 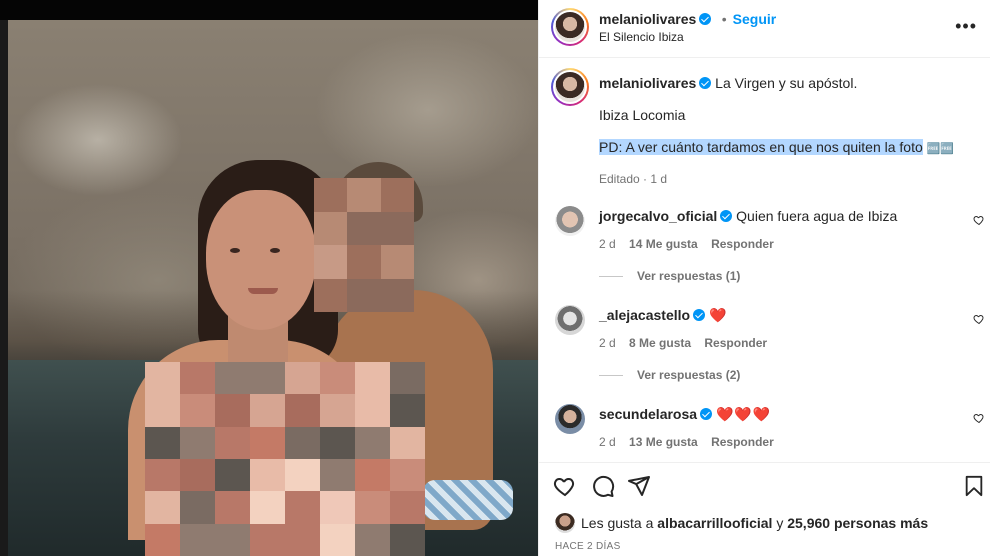 I want to click on view-replies-label: Ver respuestas (1), so click(x=689, y=276).